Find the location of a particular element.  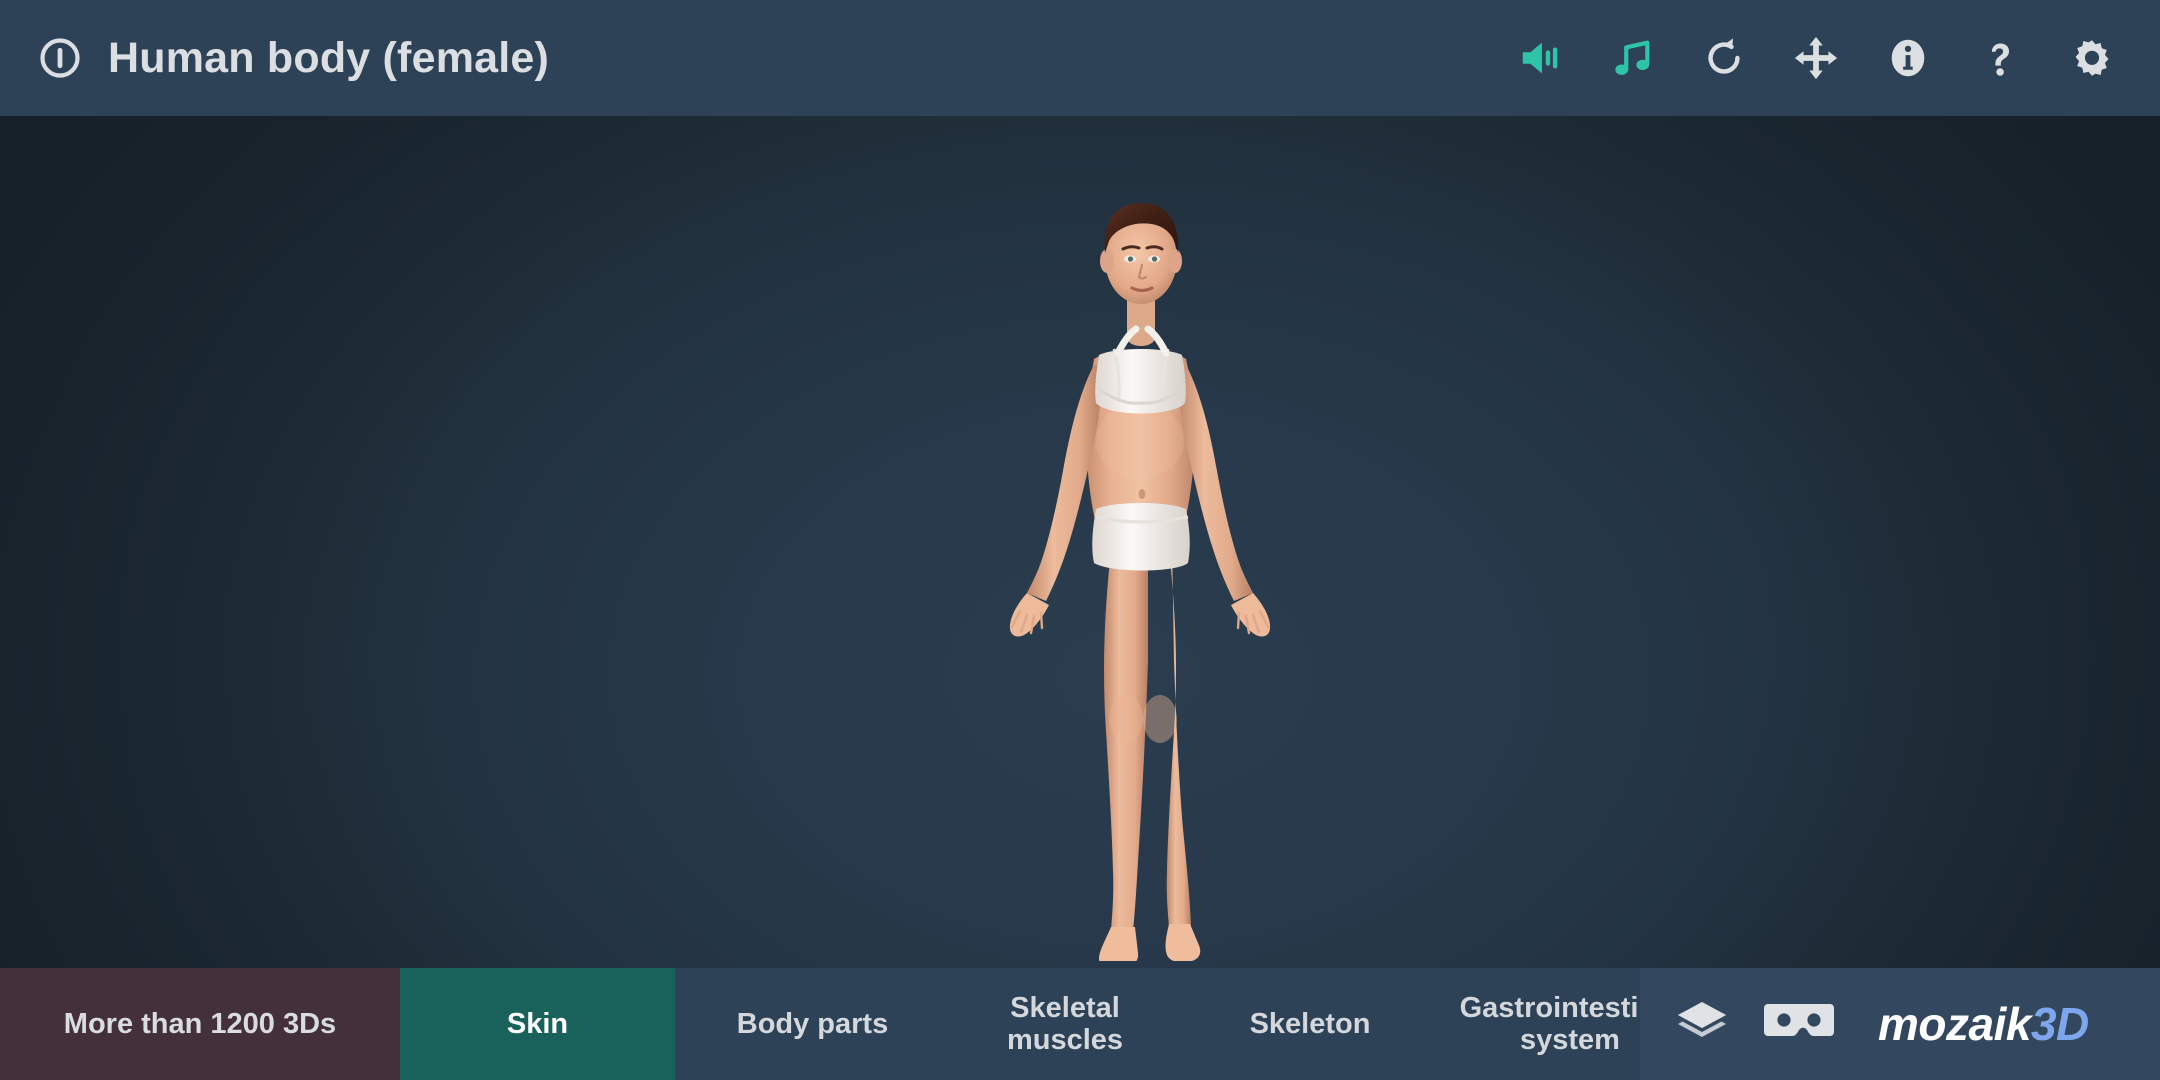

power-circle-icon is located at coordinates (60, 58).